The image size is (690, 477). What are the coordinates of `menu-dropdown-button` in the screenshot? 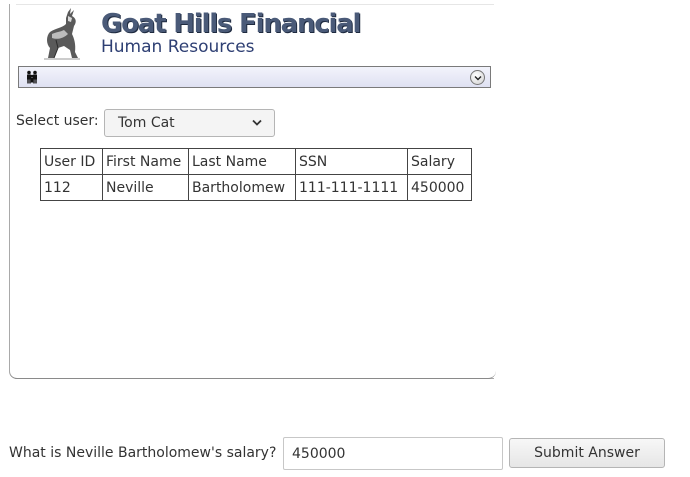 It's located at (477, 77).